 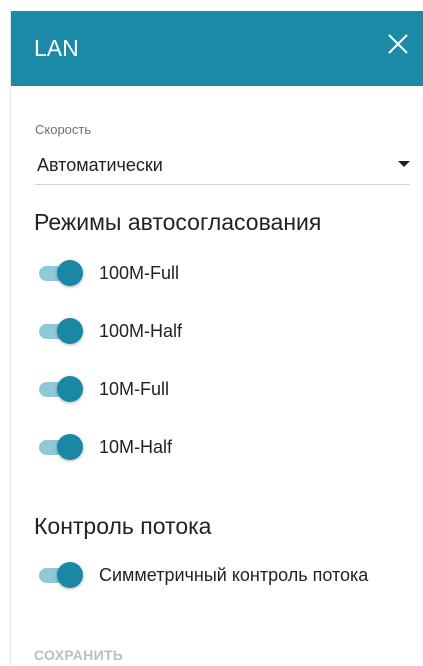 I want to click on save-button: СОХРАНИТЬ, so click(x=78, y=655).